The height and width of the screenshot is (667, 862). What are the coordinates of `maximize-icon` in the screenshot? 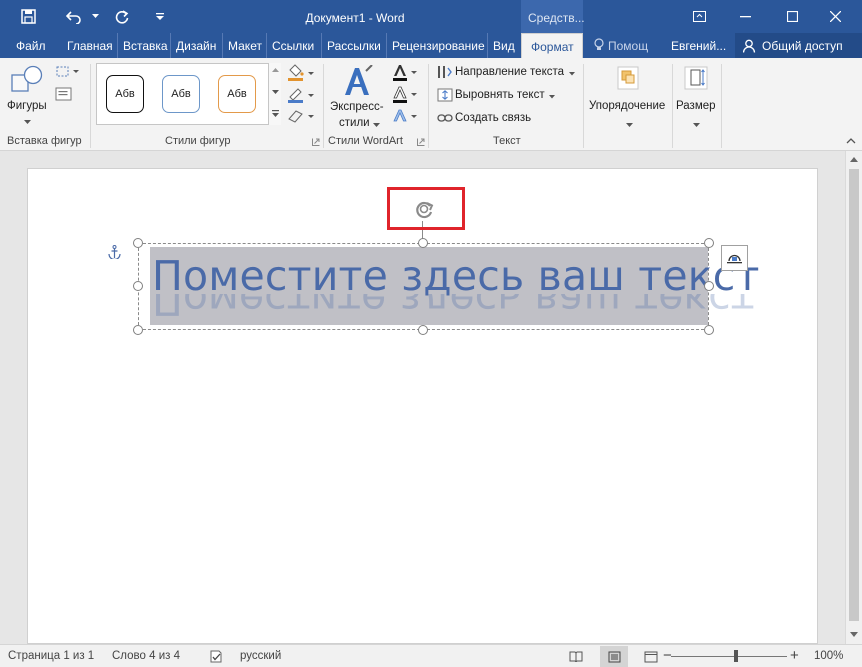 It's located at (792, 16).